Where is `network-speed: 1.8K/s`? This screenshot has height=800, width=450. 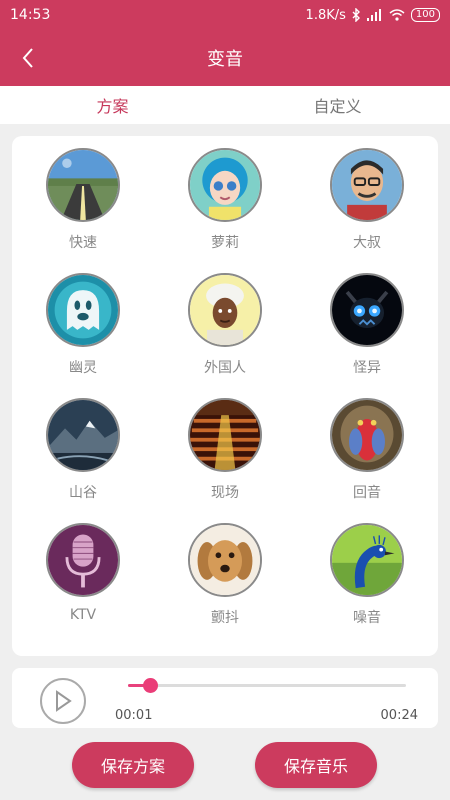
network-speed: 1.8K/s is located at coordinates (325, 15).